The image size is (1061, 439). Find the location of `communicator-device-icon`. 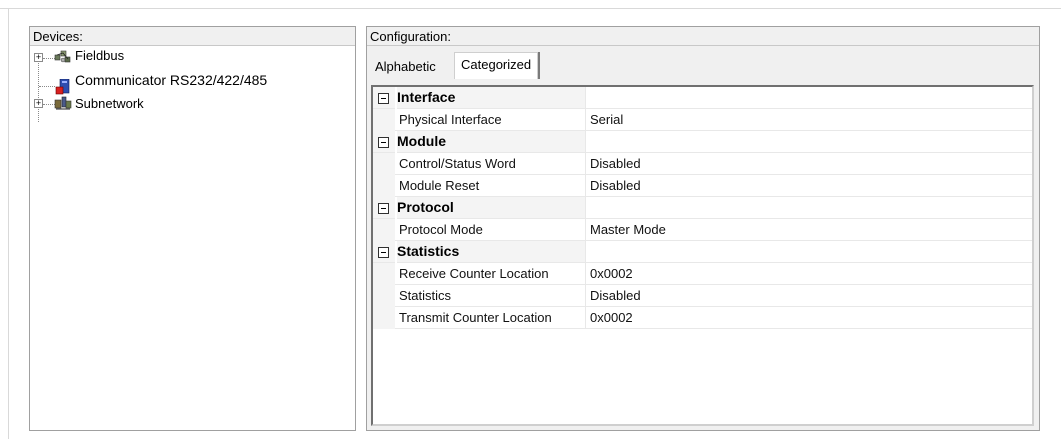

communicator-device-icon is located at coordinates (62, 87).